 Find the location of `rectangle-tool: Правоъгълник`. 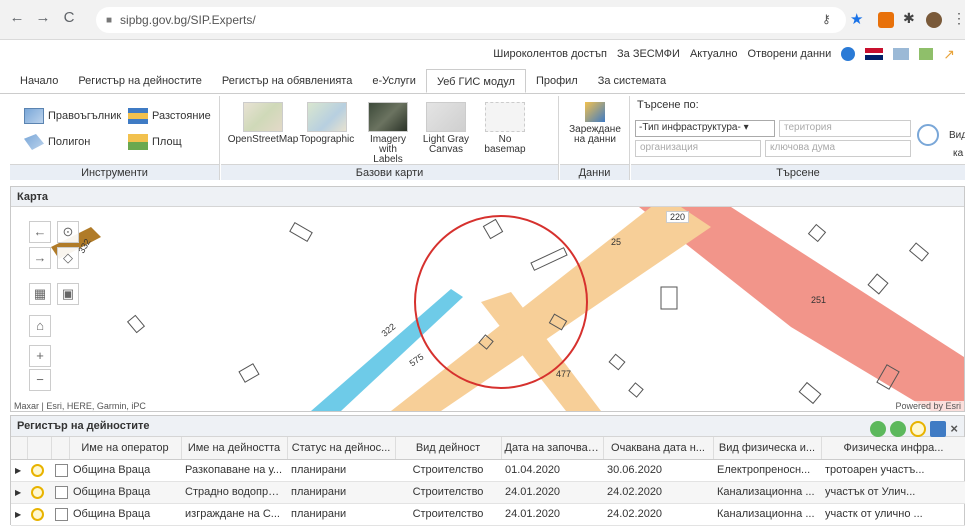

rectangle-tool: Правоъгълник is located at coordinates (72, 116).